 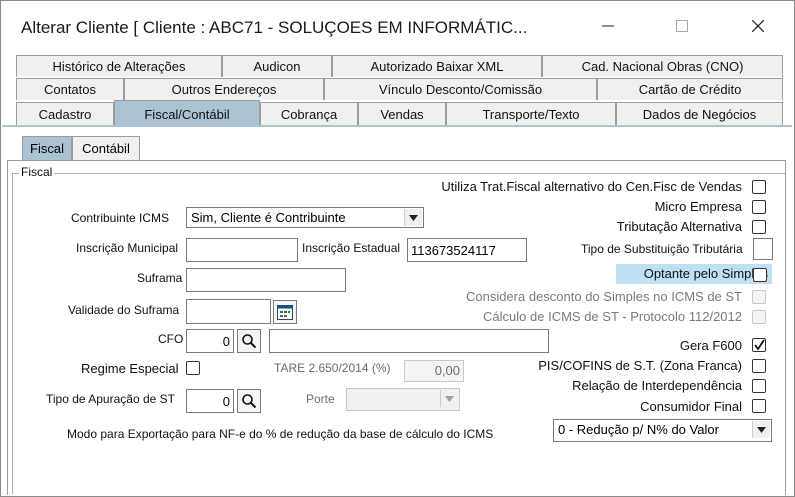 I want to click on tributacao-alternativa-label: Tributação Alternativa, so click(x=679, y=226).